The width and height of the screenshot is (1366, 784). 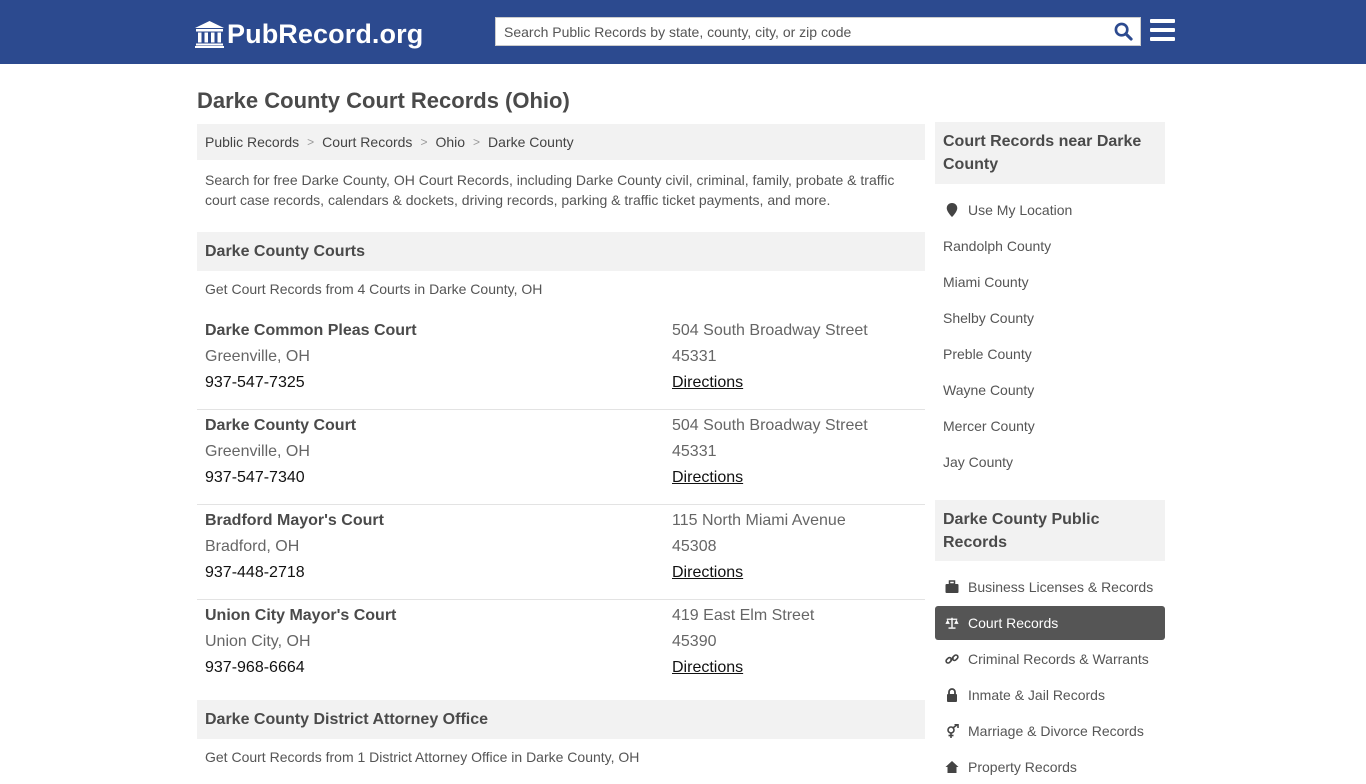 I want to click on courts-section-heading: Darke County Courts, so click(x=561, y=251).